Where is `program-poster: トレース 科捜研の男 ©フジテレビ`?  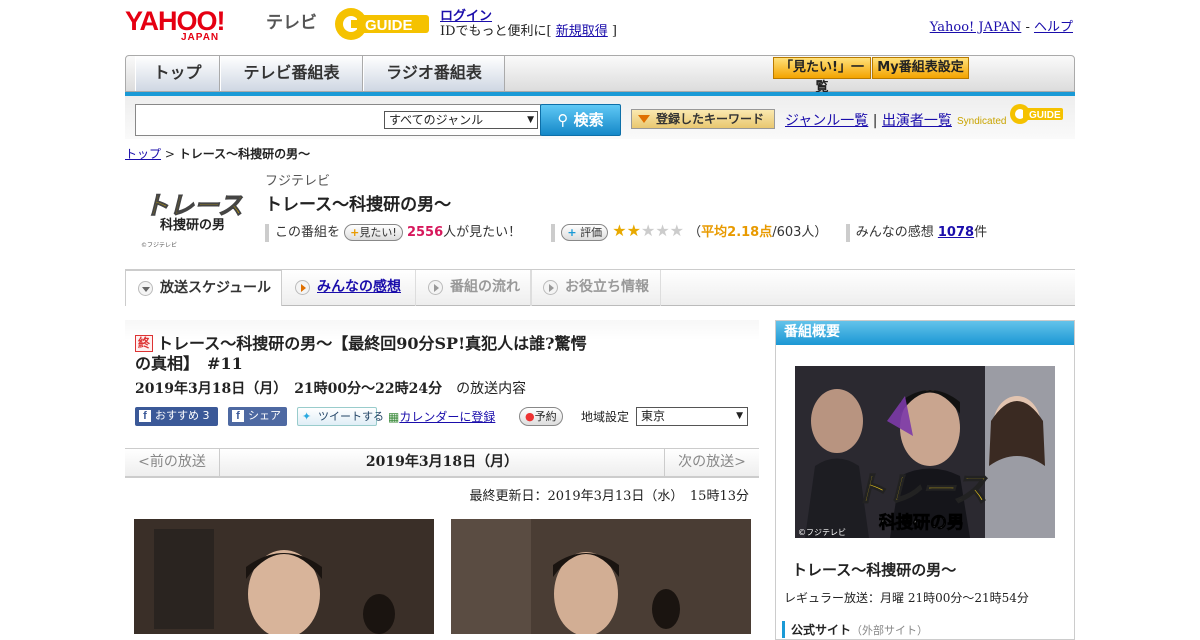
program-poster: トレース 科捜研の男 ©フジテレビ is located at coordinates (925, 452).